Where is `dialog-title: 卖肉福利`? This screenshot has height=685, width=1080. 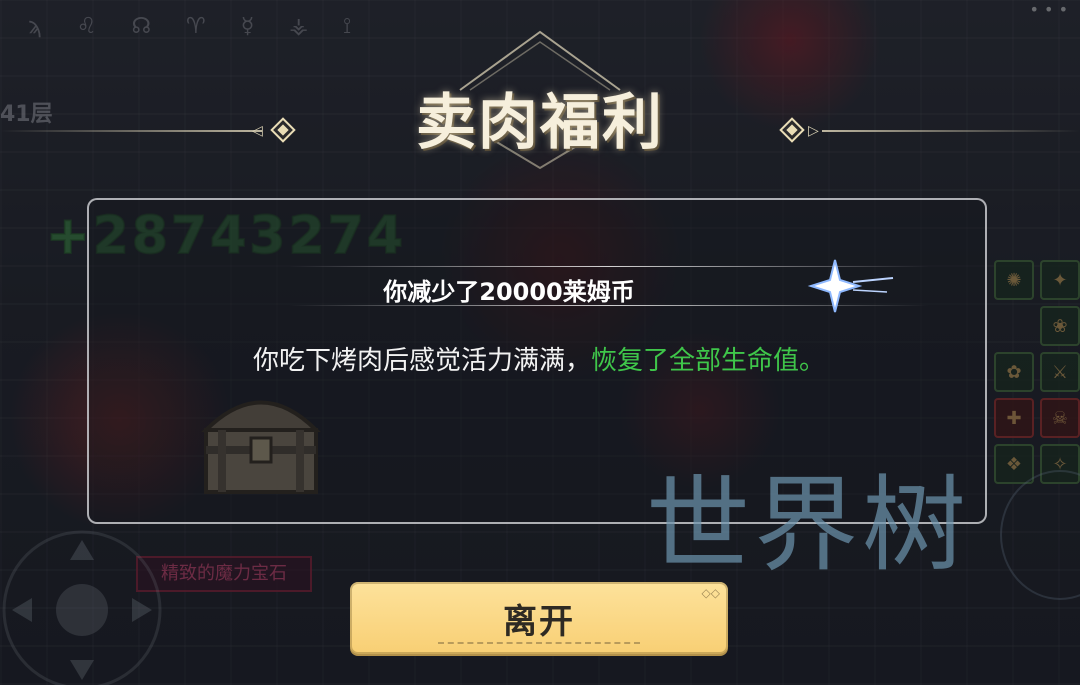 dialog-title: 卖肉福利 is located at coordinates (540, 123).